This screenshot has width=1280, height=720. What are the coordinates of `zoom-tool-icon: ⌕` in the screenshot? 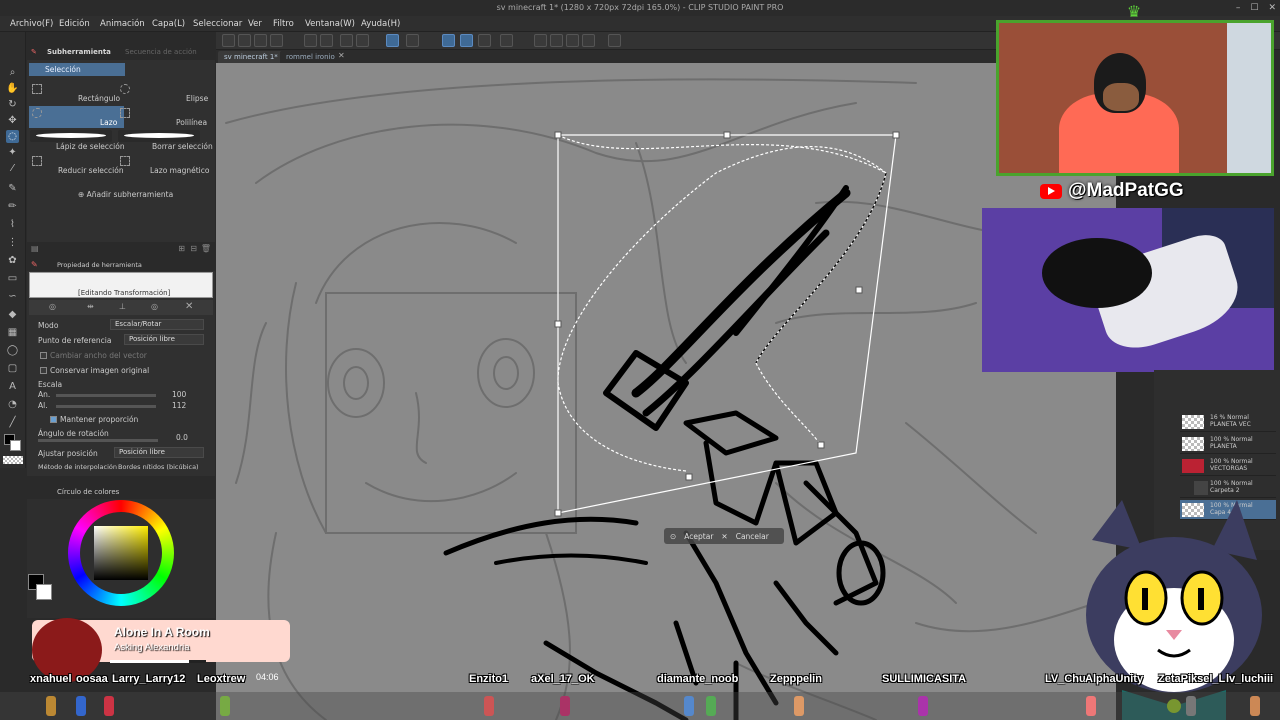 It's located at (12, 72).